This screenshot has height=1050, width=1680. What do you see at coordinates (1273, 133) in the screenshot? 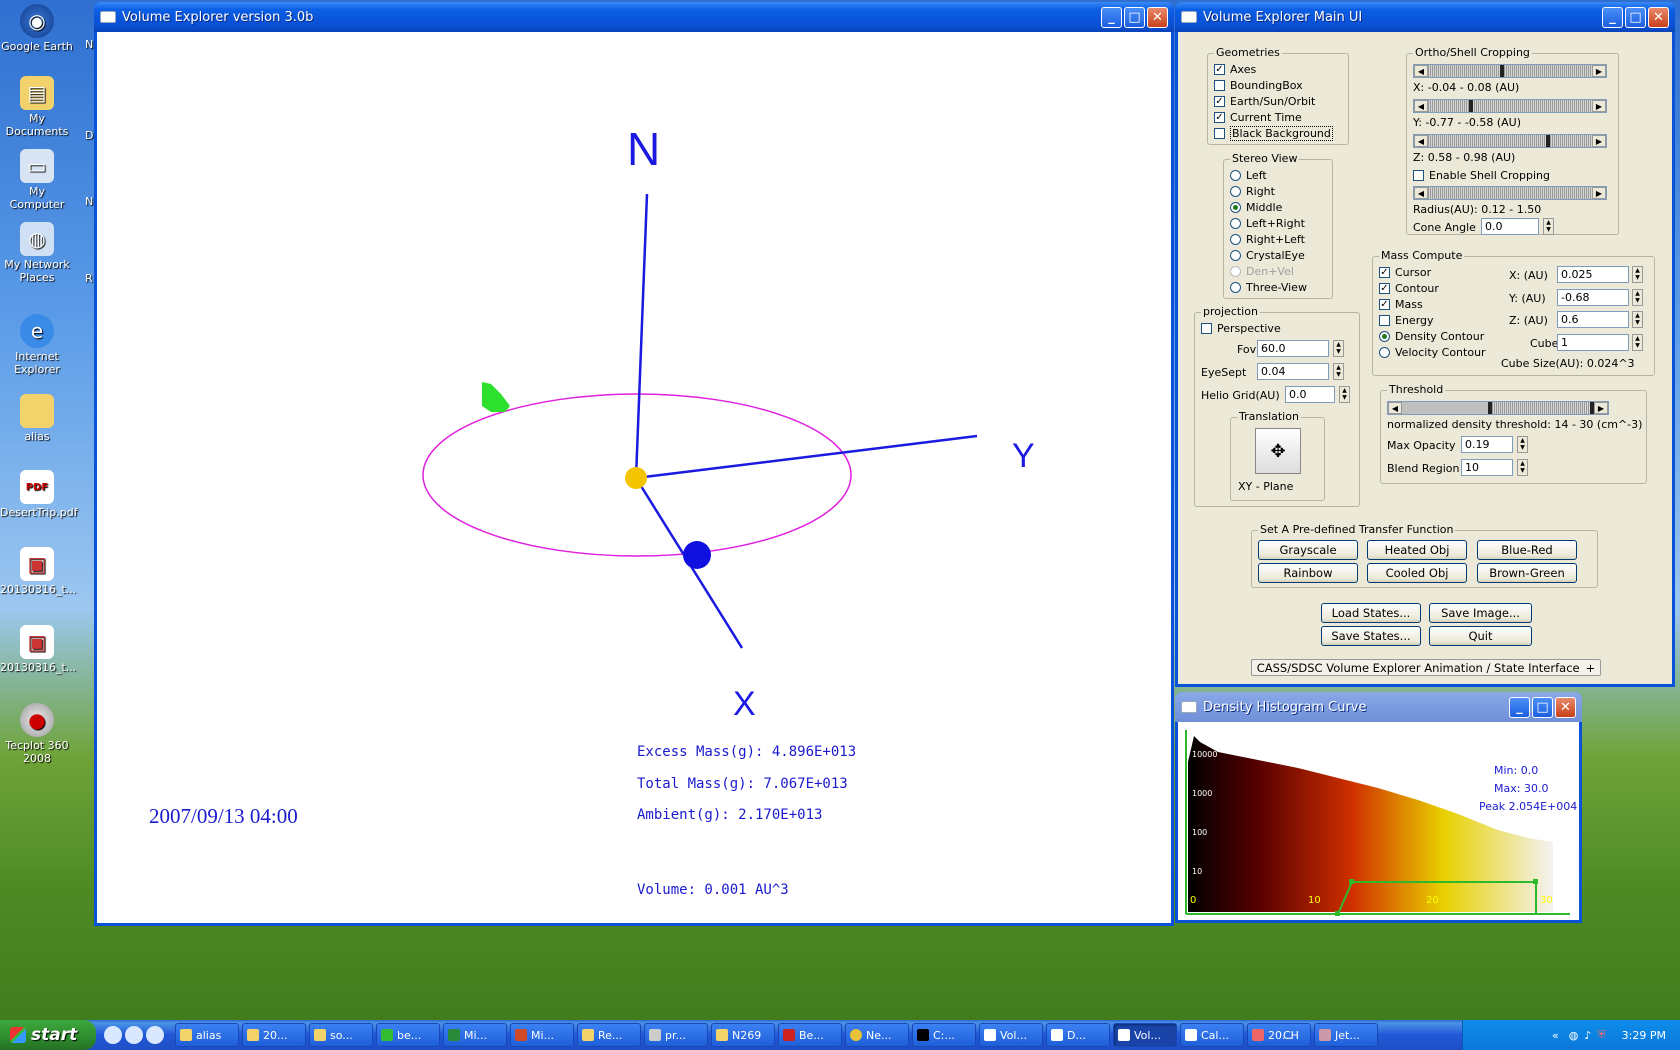
I see `checkbox-black-background: Black Background` at bounding box center [1273, 133].